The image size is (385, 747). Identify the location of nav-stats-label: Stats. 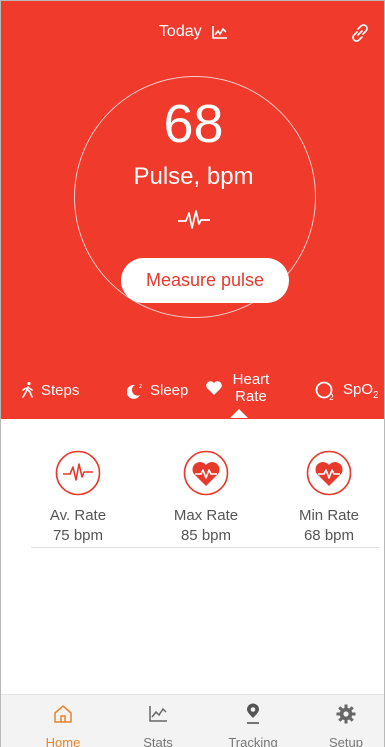
(158, 741).